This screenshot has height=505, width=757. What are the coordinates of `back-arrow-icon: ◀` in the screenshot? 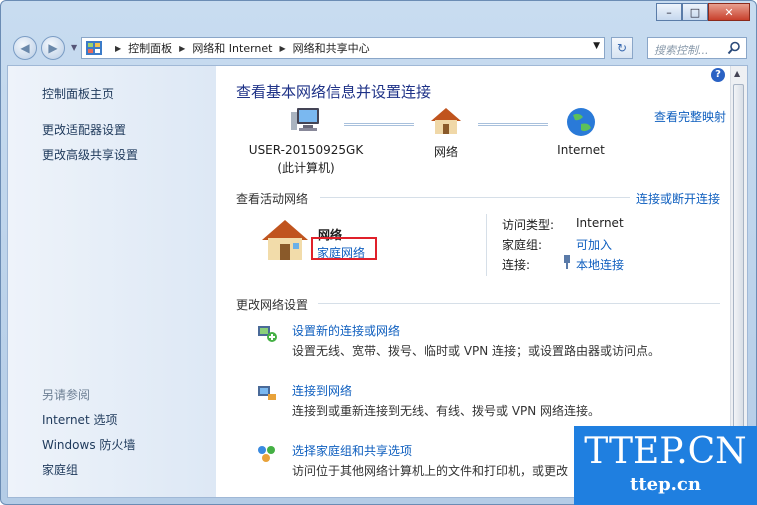 It's located at (25, 48).